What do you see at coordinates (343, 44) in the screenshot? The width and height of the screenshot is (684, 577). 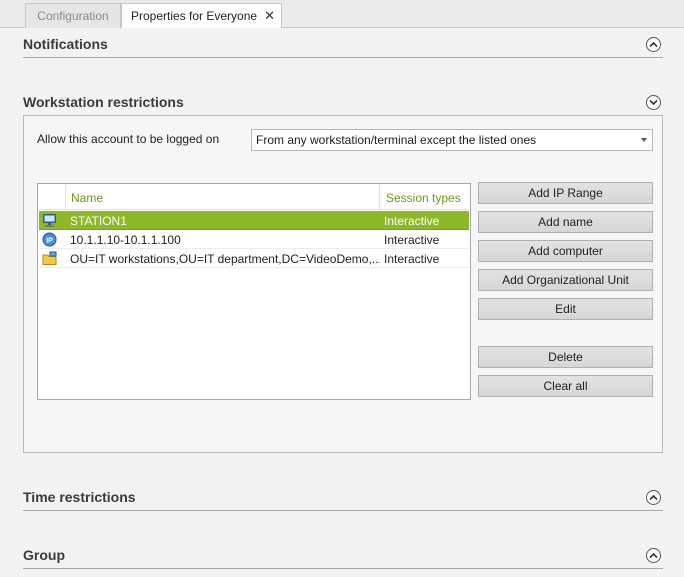 I see `section-notifications: Notifications` at bounding box center [343, 44].